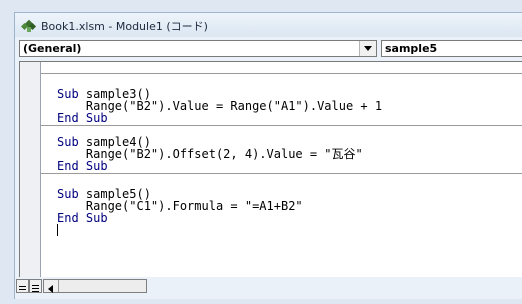 The image size is (522, 304). I want to click on arrow-left-icon, so click(50, 289).